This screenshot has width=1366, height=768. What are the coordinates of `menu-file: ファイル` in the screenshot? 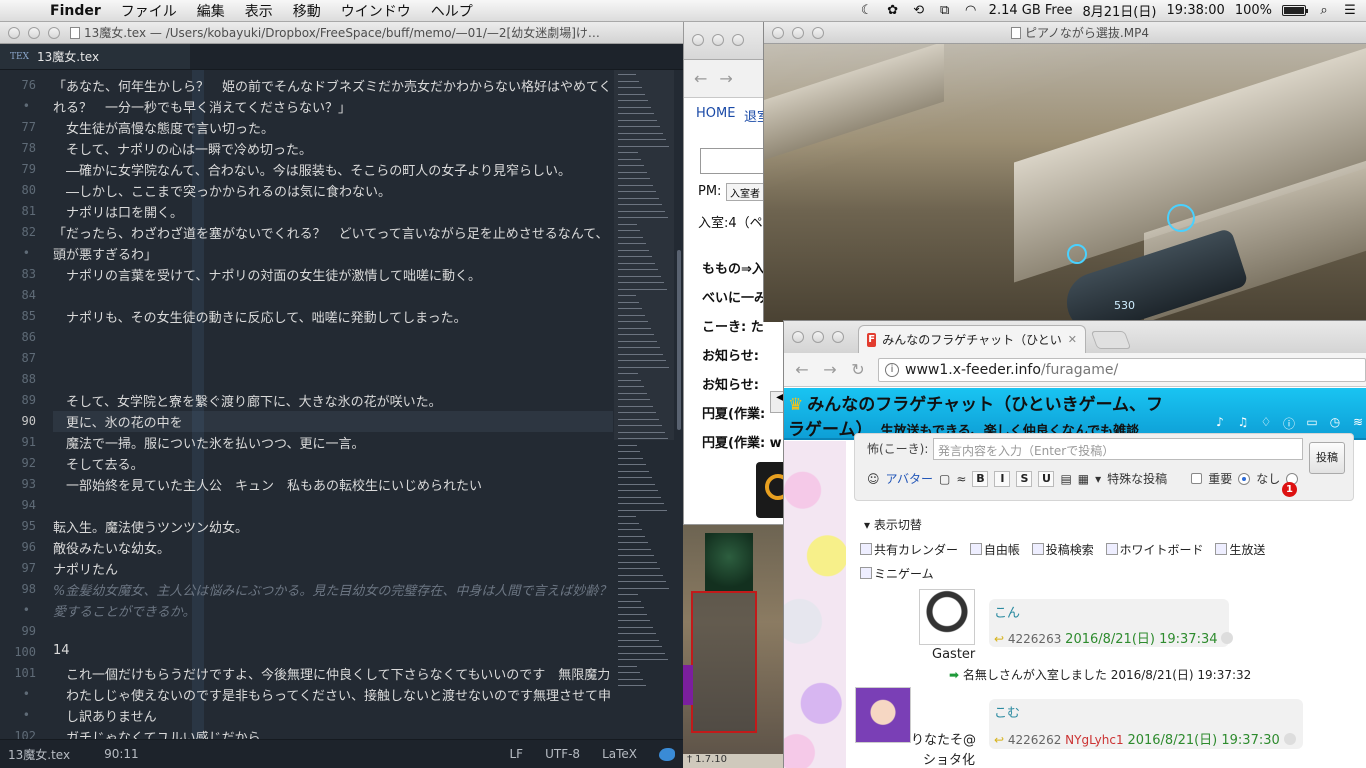 It's located at (149, 11).